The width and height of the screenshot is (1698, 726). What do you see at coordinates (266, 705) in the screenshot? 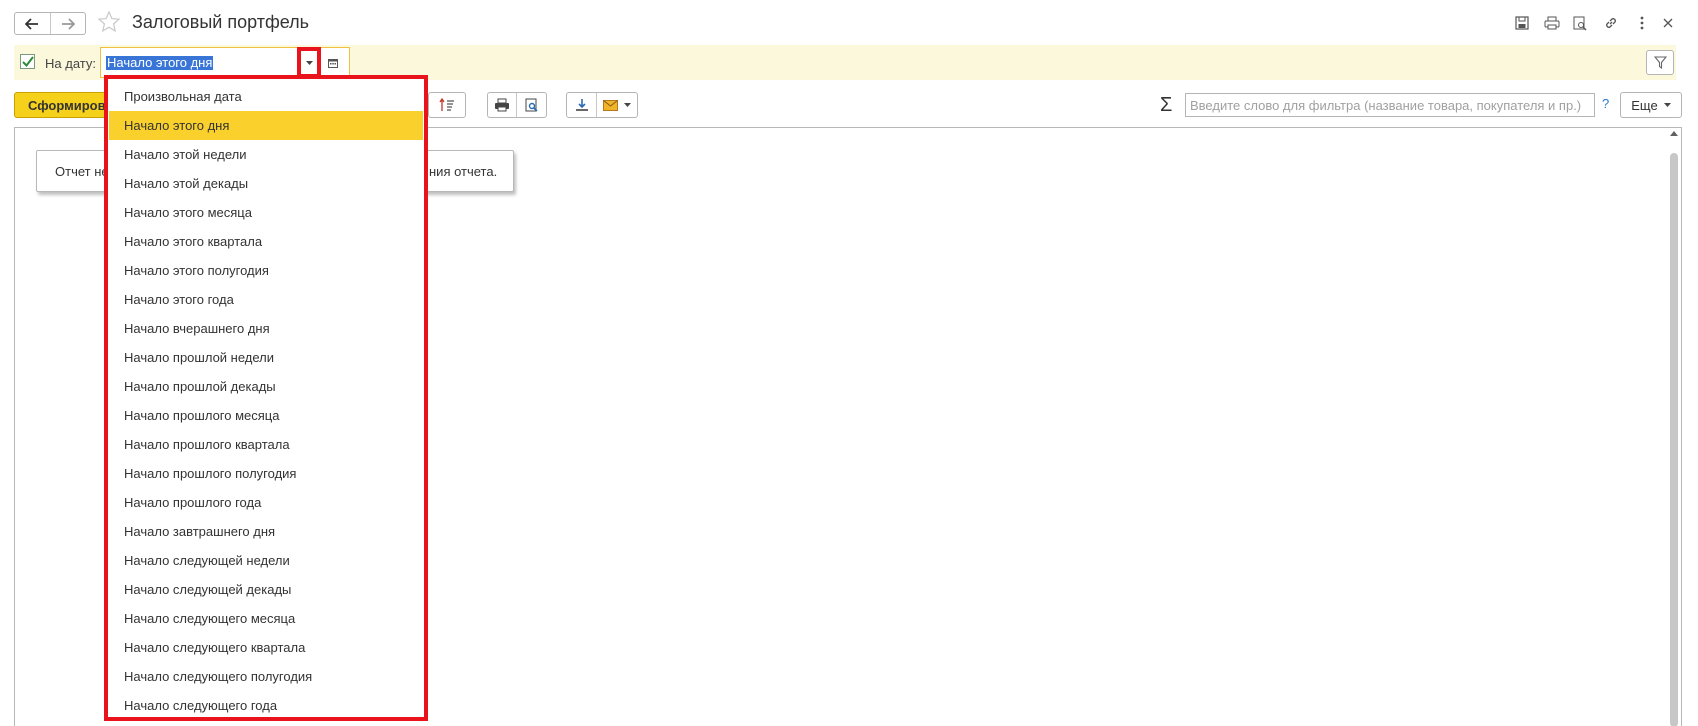
I see `dropdown-item: Начало следующего года` at bounding box center [266, 705].